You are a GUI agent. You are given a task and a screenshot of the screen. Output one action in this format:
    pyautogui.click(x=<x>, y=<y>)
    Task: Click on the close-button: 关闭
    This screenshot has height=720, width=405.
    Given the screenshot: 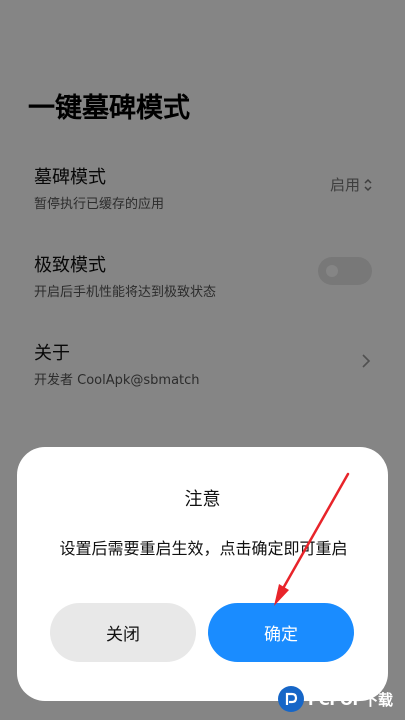 What is the action you would take?
    pyautogui.click(x=123, y=632)
    